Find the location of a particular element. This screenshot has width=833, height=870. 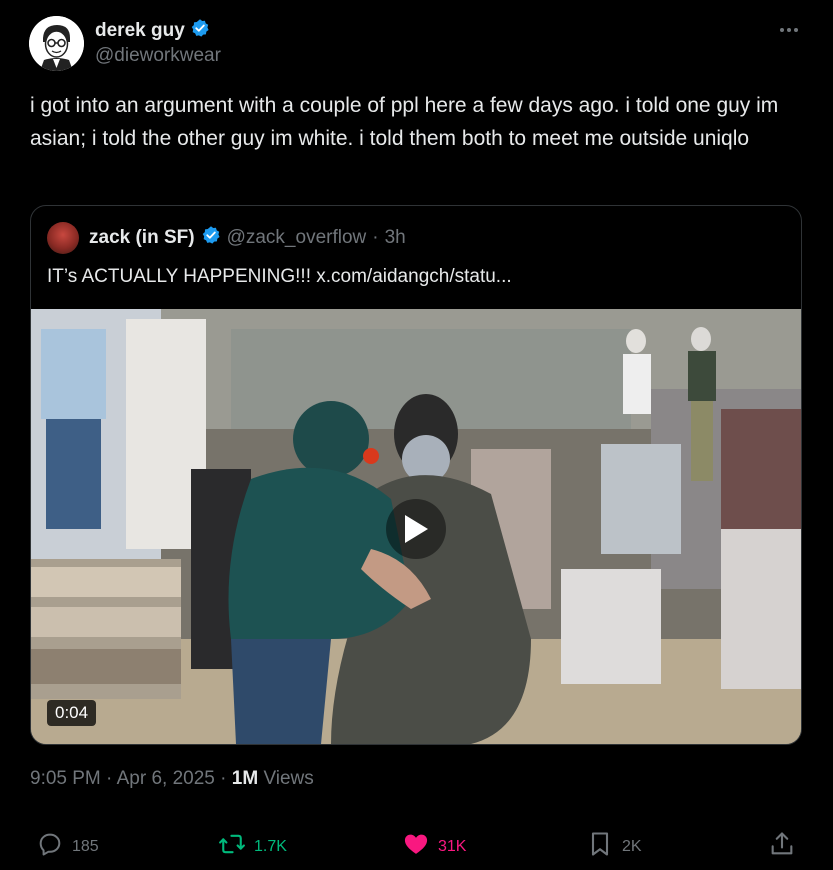

quote-author-avatar is located at coordinates (63, 238).